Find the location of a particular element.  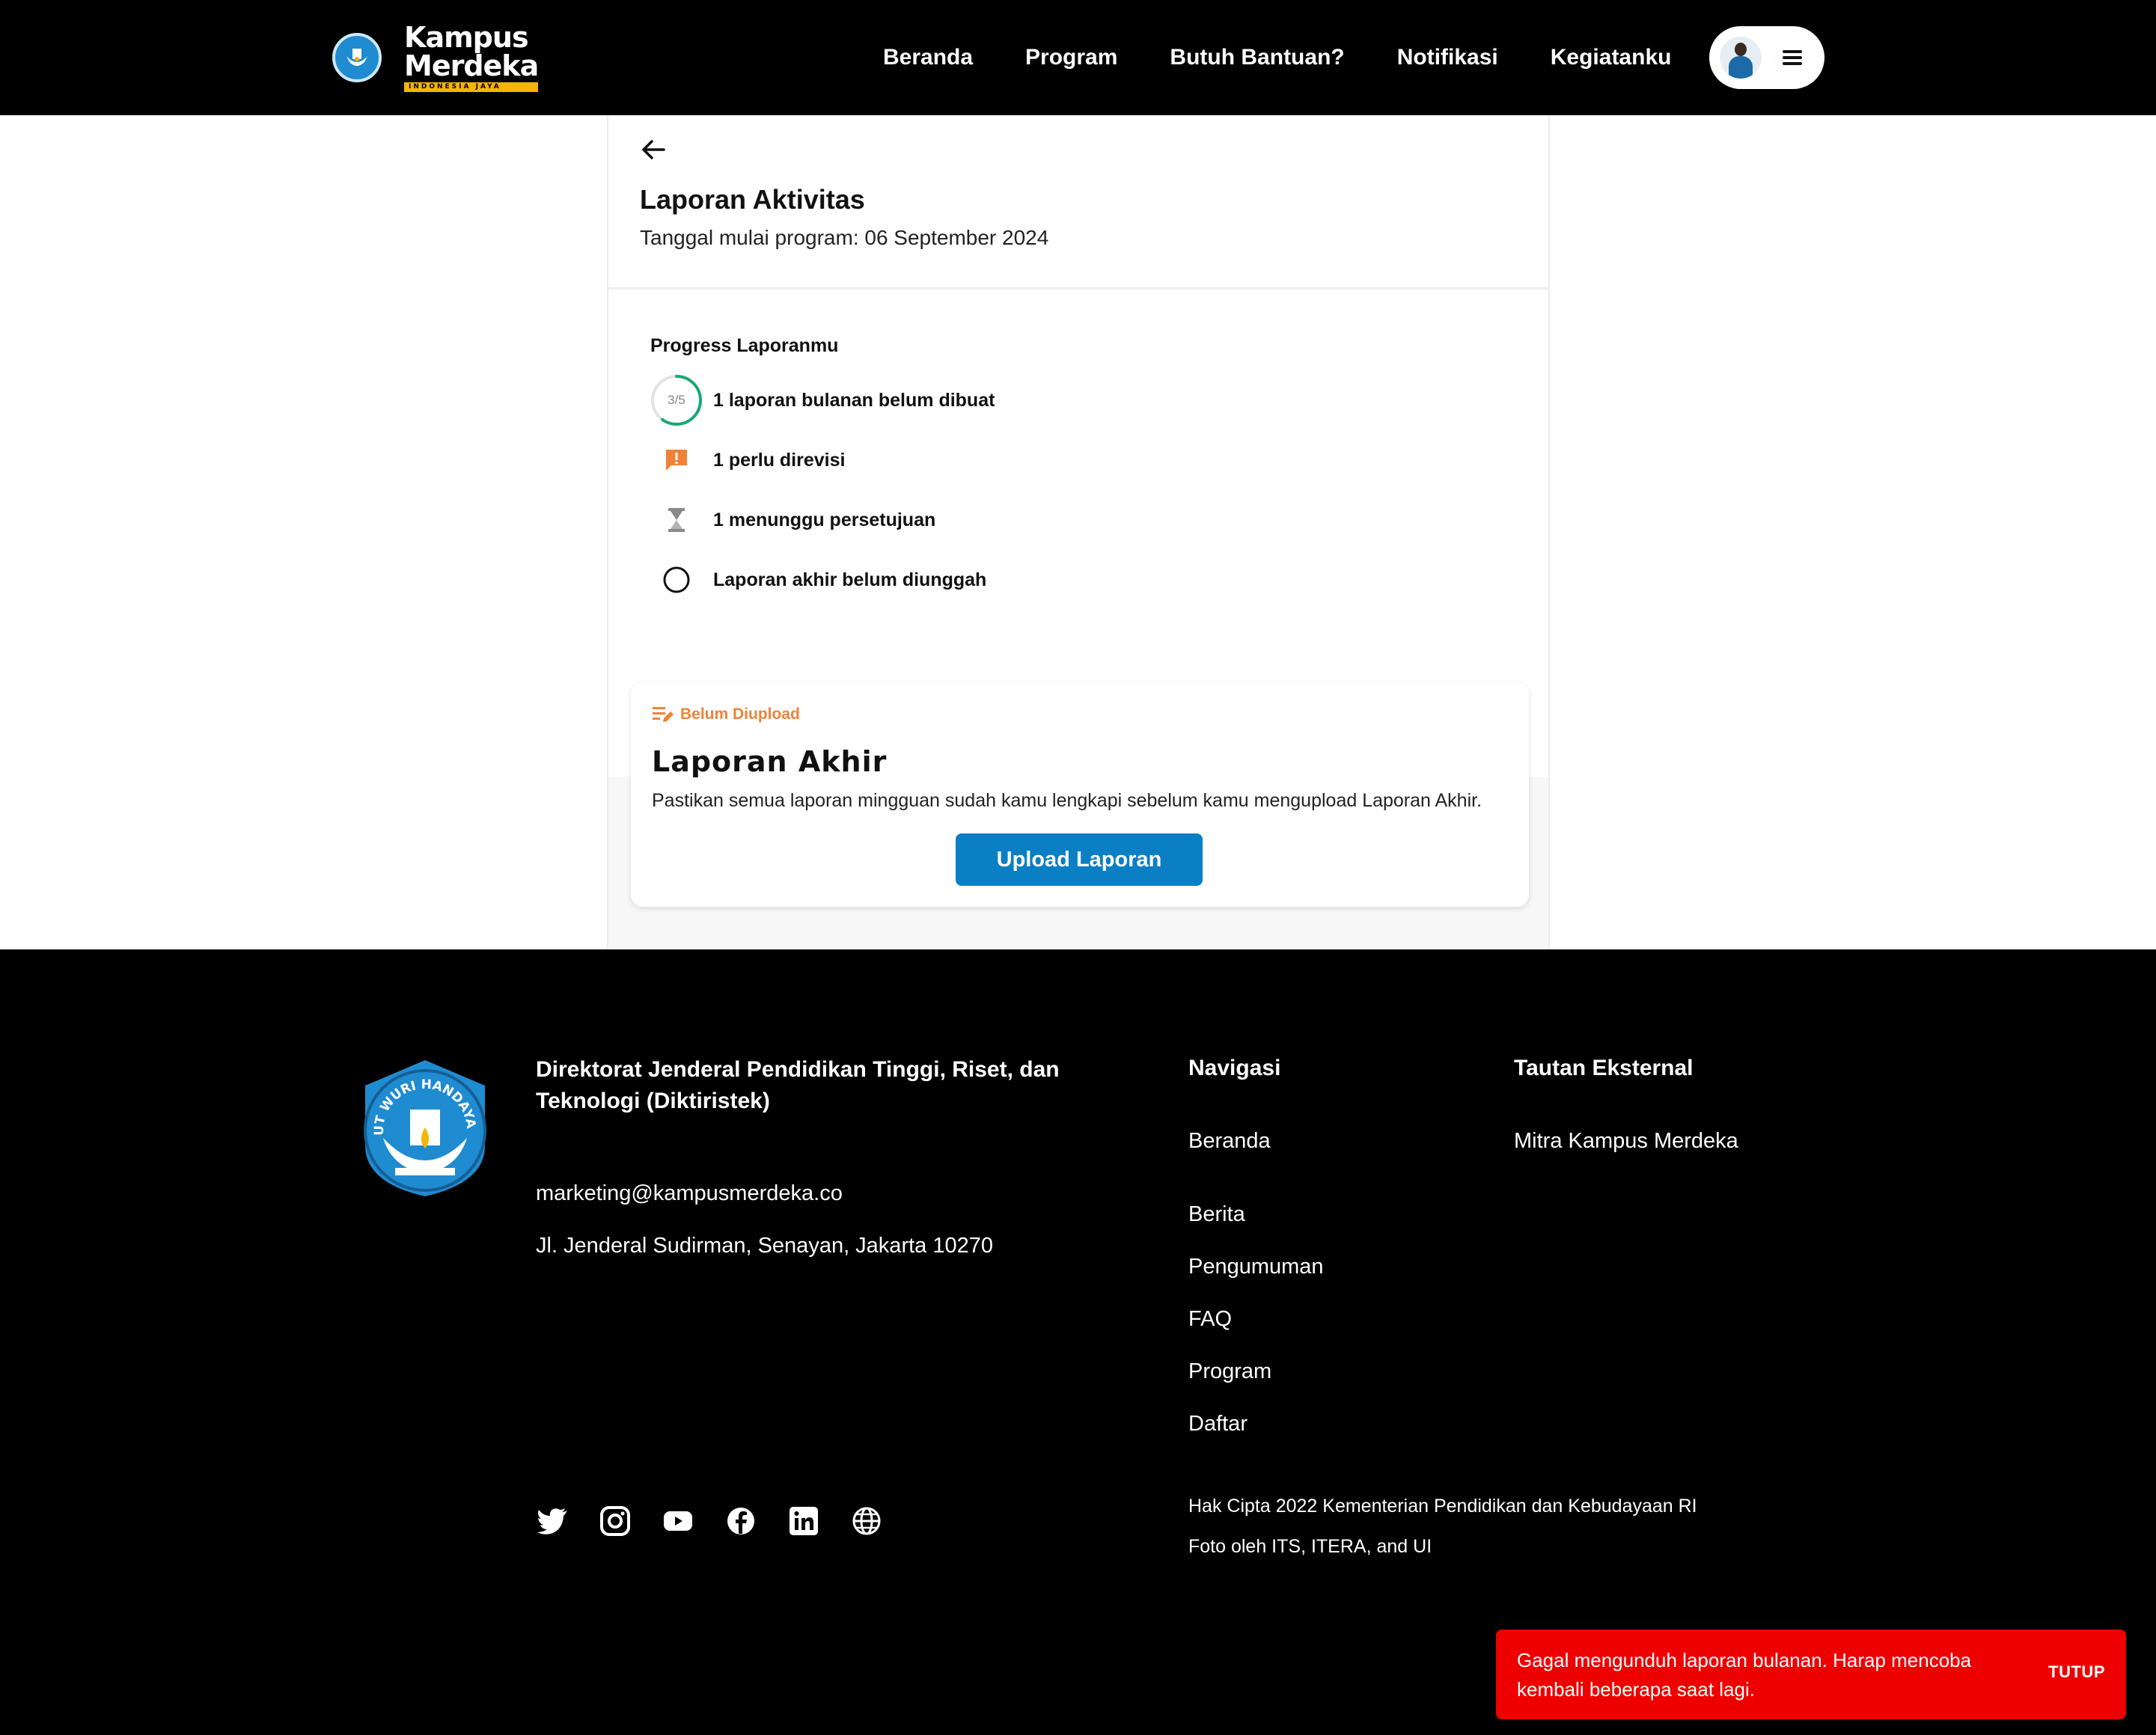

brand-wordmark: Kampus Merdeka INDONESIA JAYA is located at coordinates (471, 56).